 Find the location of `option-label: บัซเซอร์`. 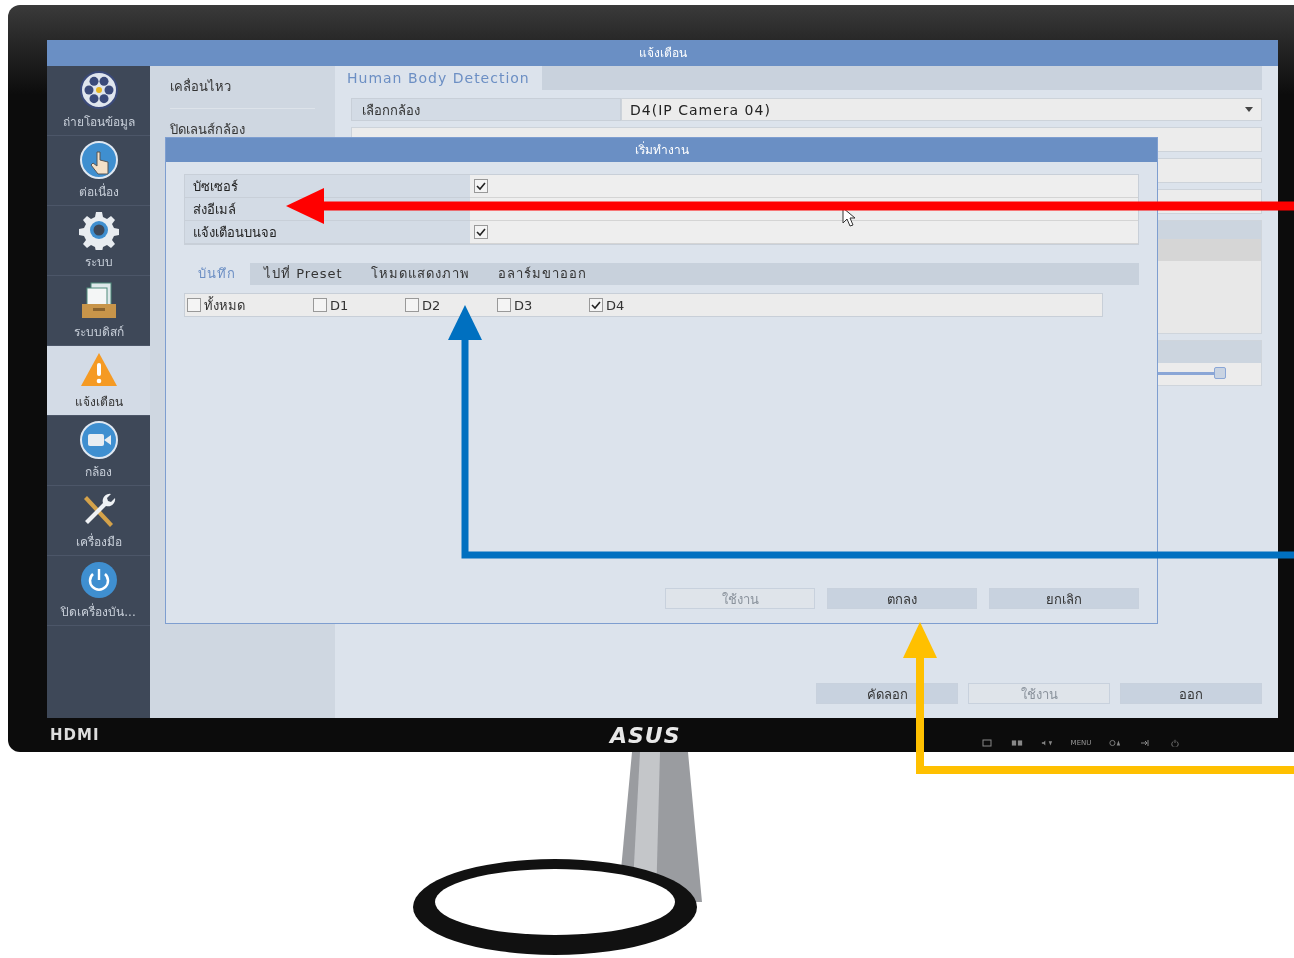

option-label: บัซเซอร์ is located at coordinates (327, 186).